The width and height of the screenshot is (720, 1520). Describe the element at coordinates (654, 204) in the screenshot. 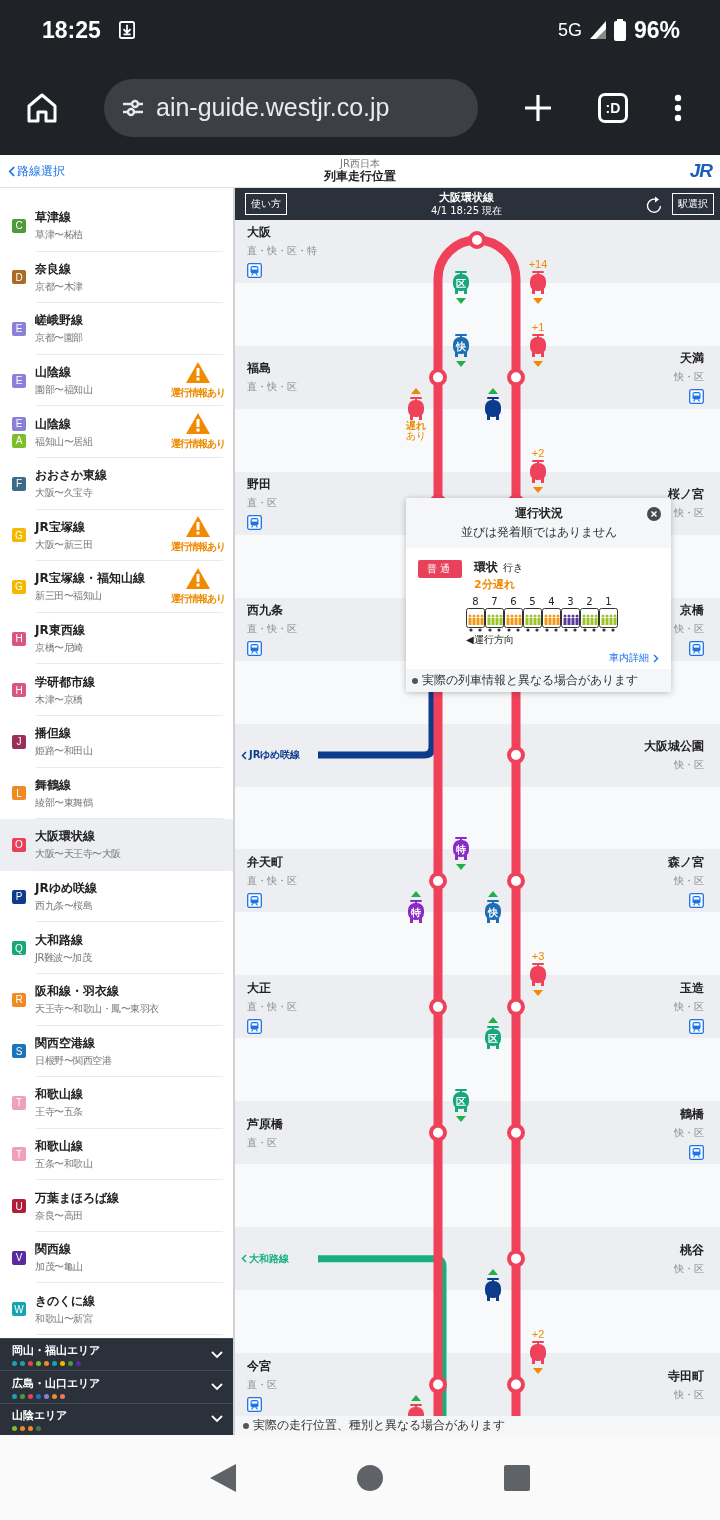

I see `refresh-icon` at that location.